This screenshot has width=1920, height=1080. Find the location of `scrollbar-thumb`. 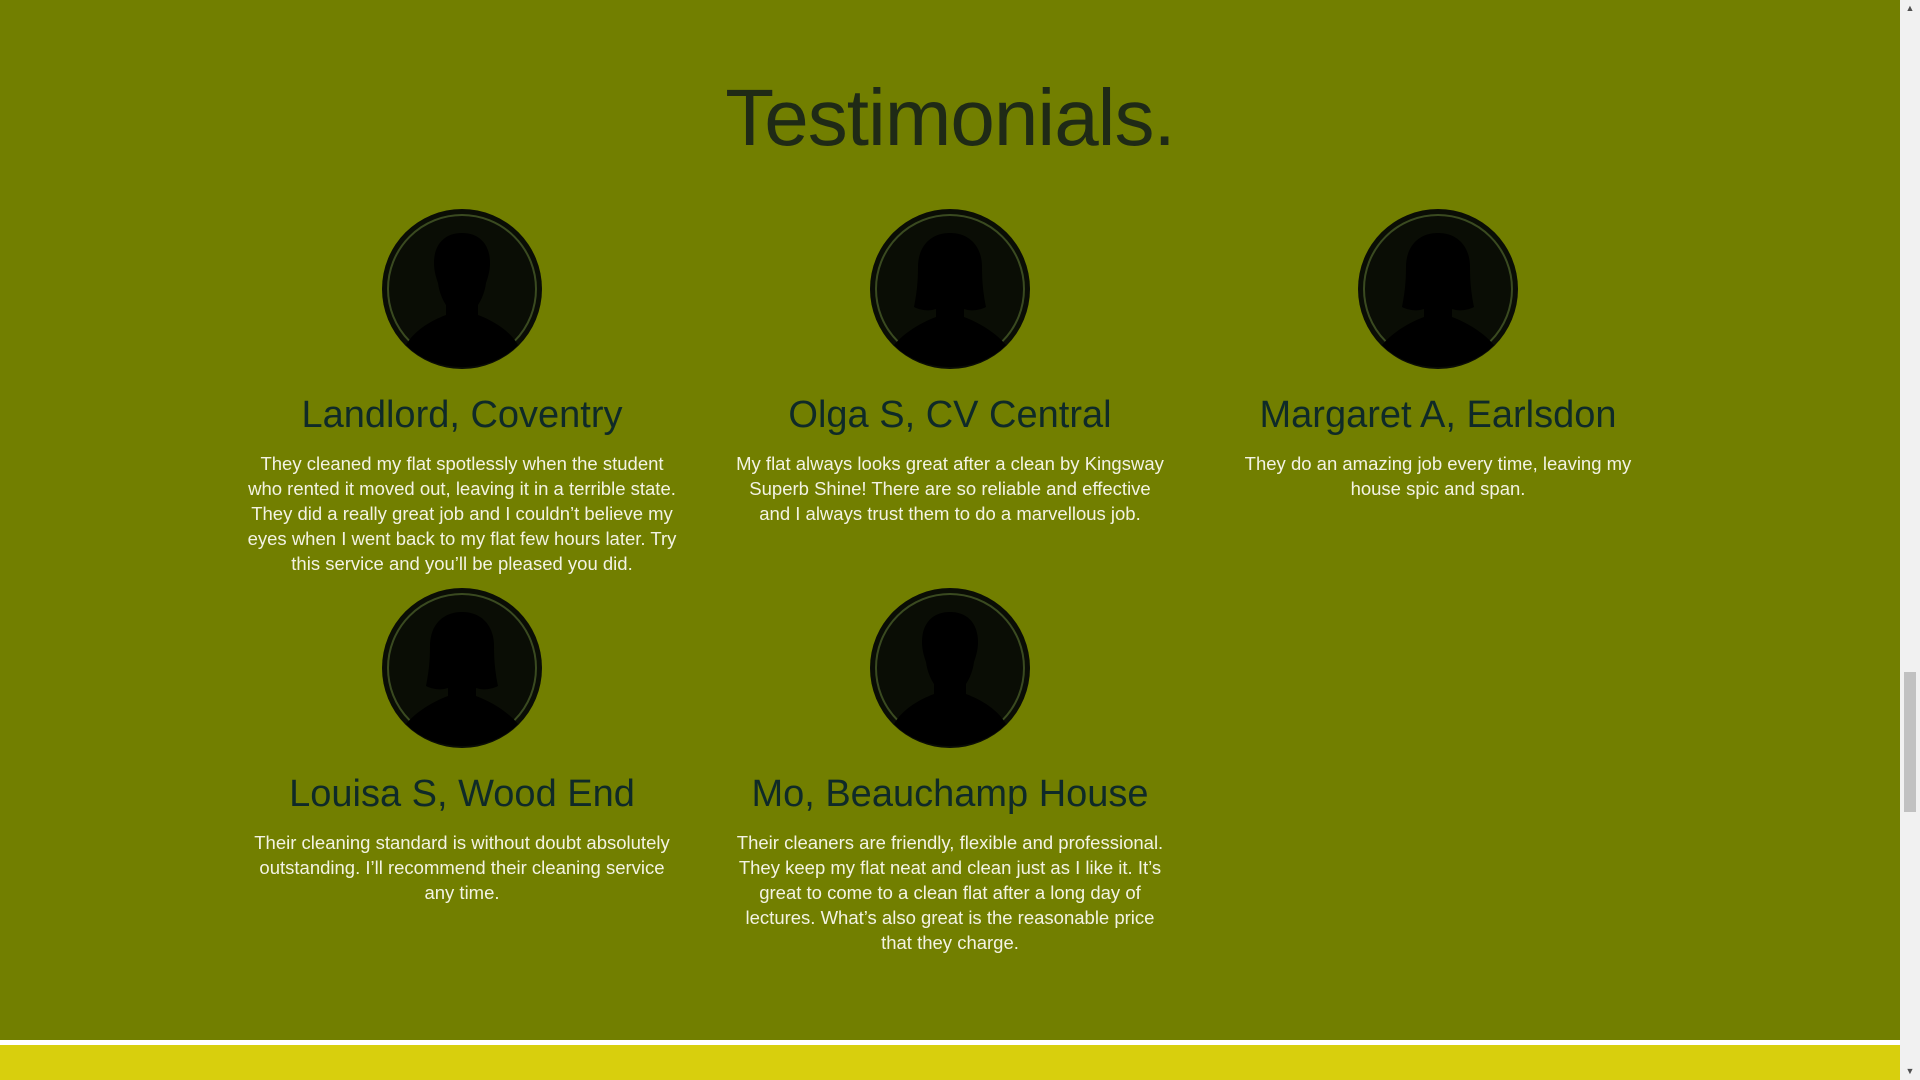

scrollbar-thumb is located at coordinates (1910, 742).